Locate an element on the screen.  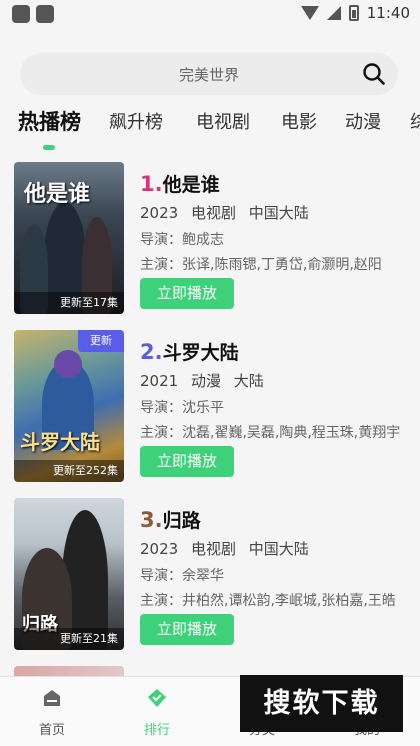
gallery-notification-icon is located at coordinates (21, 14).